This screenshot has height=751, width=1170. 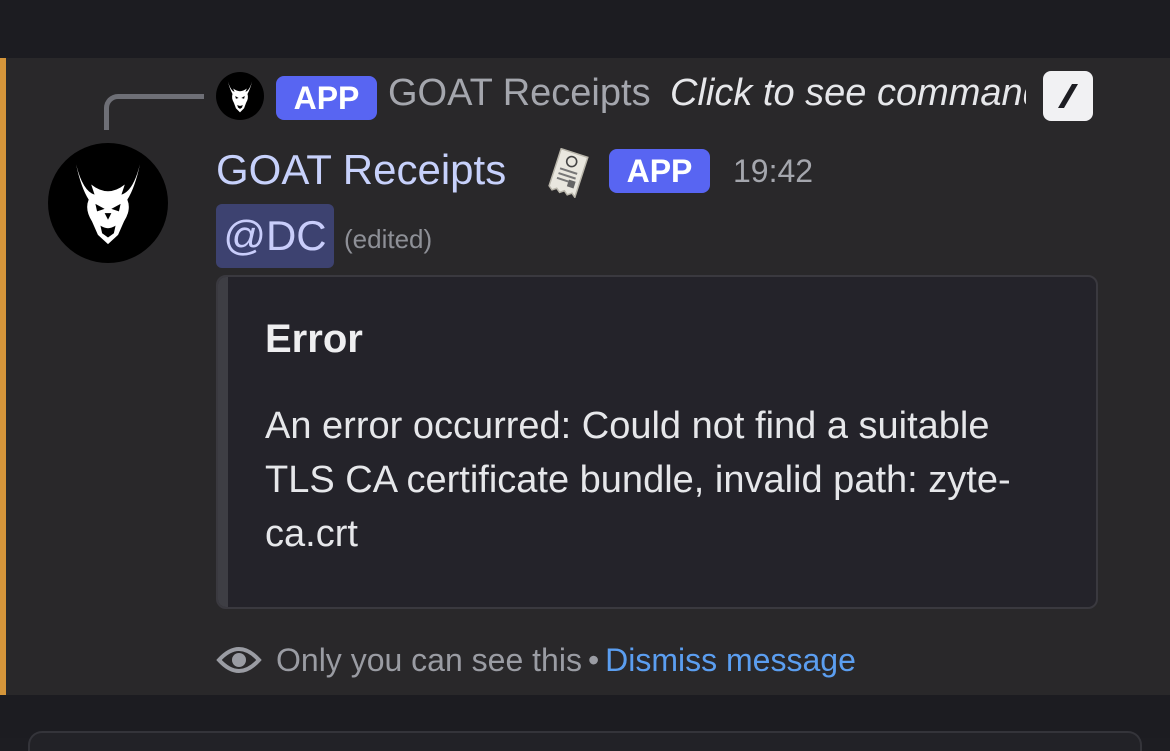 What do you see at coordinates (429, 659) in the screenshot?
I see `ephemeral-notice: Only you can see this` at bounding box center [429, 659].